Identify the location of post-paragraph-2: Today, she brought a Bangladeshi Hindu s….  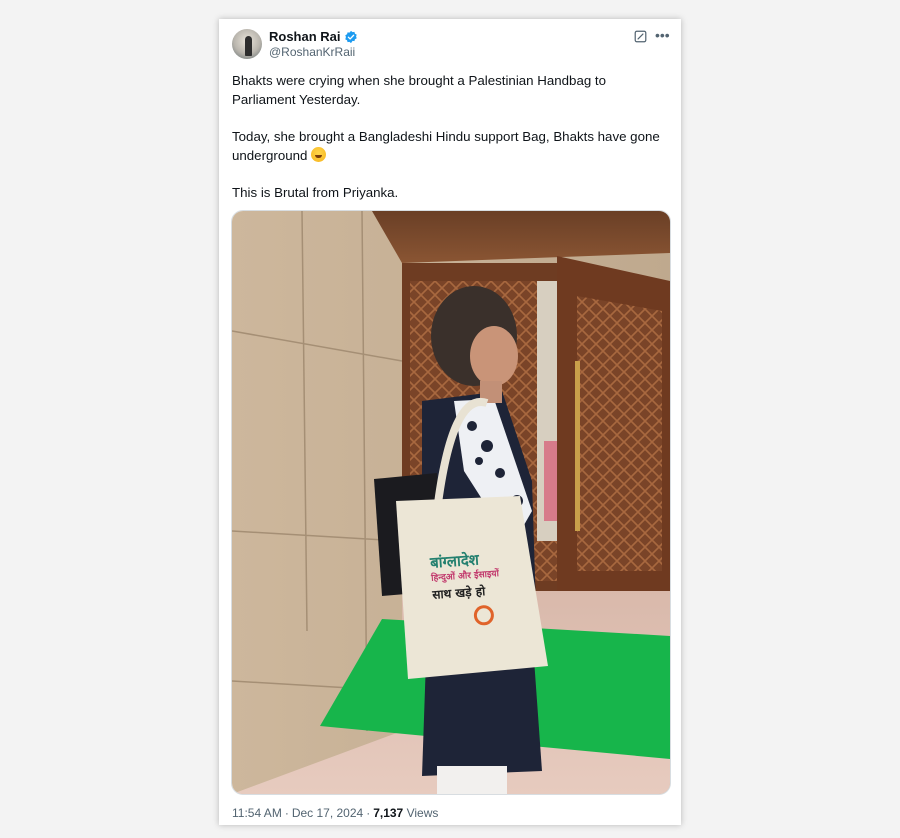
(446, 146).